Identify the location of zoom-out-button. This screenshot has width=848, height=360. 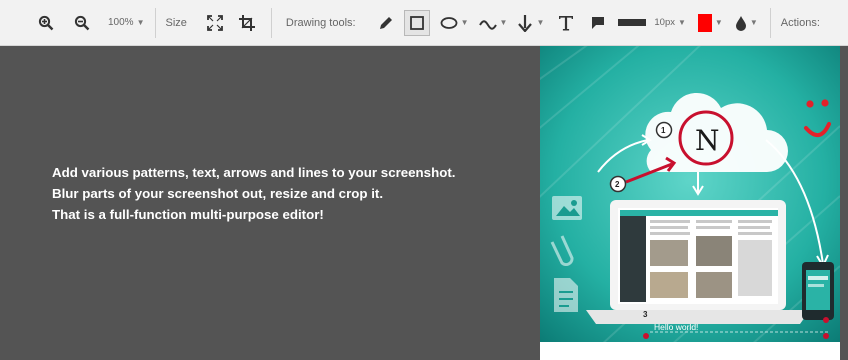
(82, 23).